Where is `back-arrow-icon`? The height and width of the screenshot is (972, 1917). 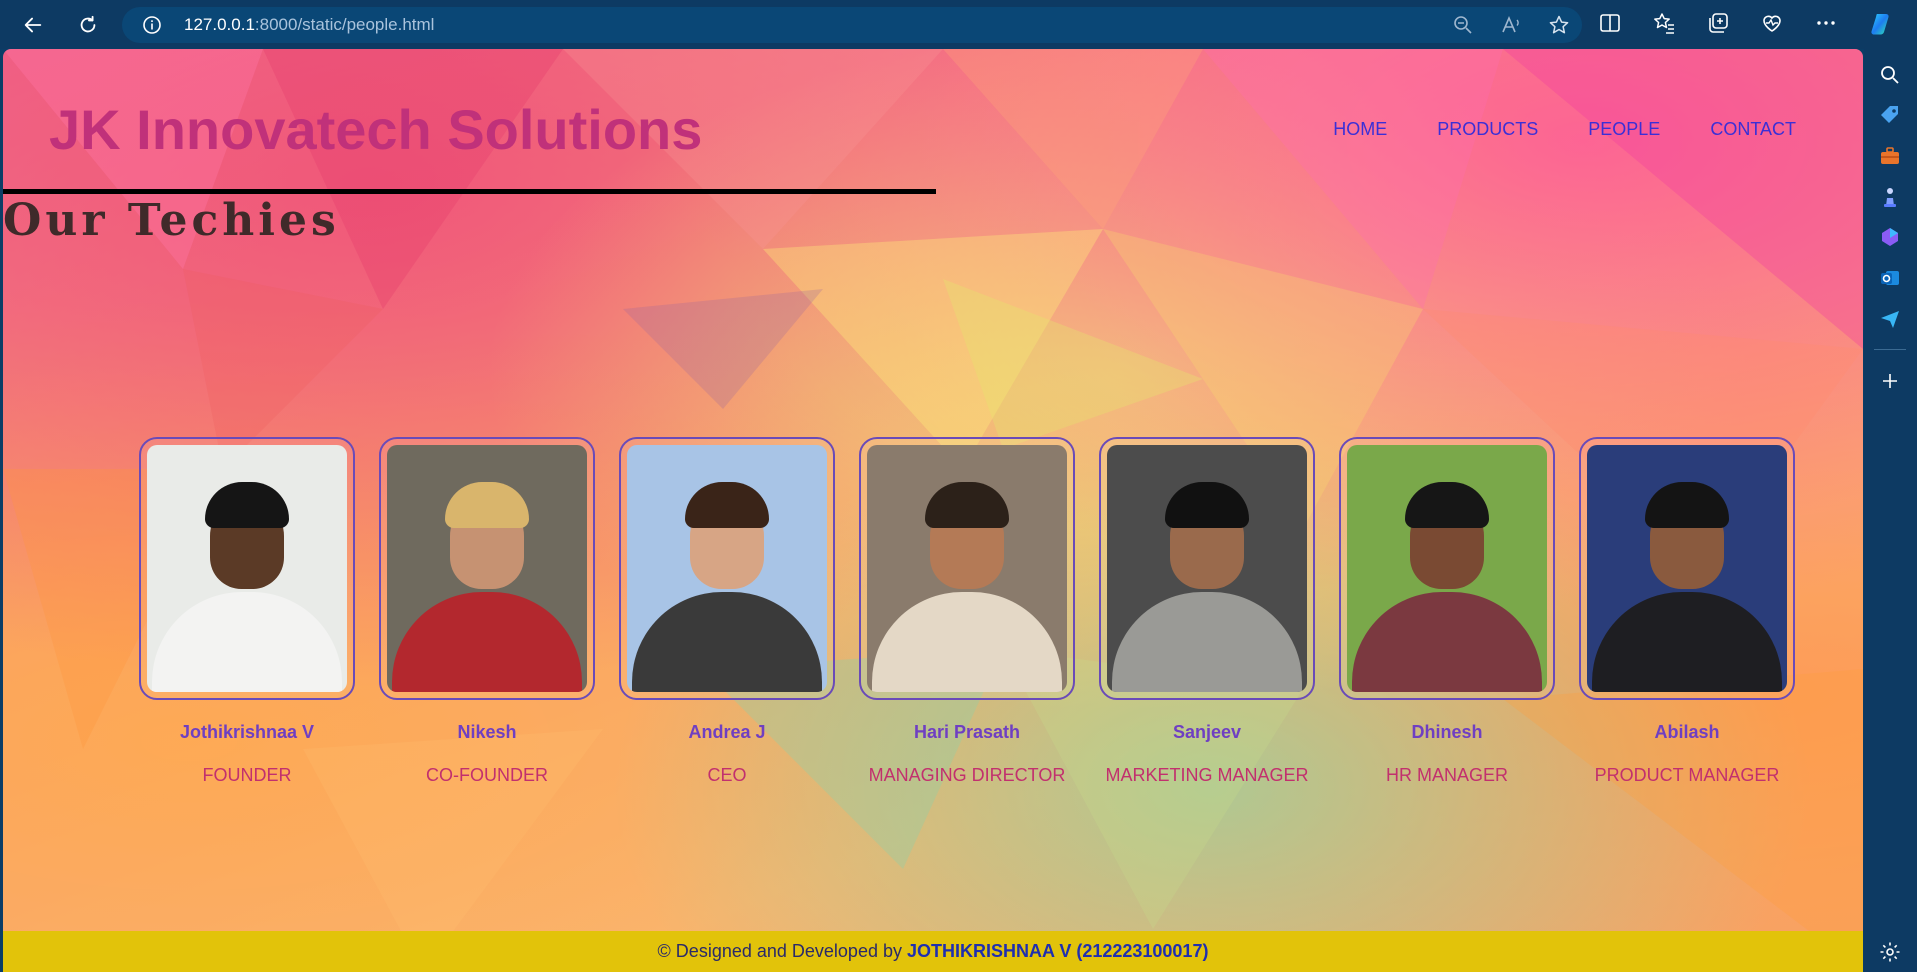 back-arrow-icon is located at coordinates (33, 25).